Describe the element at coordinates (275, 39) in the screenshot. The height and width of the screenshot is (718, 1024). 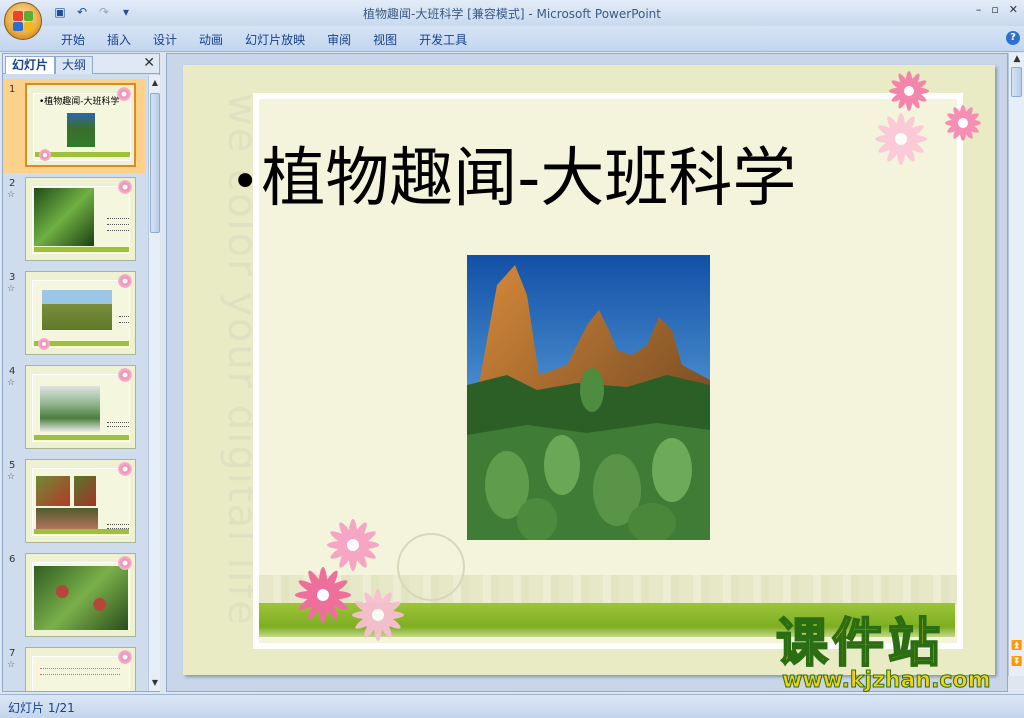
I see `tab-slideshow: 幻灯片放映` at that location.